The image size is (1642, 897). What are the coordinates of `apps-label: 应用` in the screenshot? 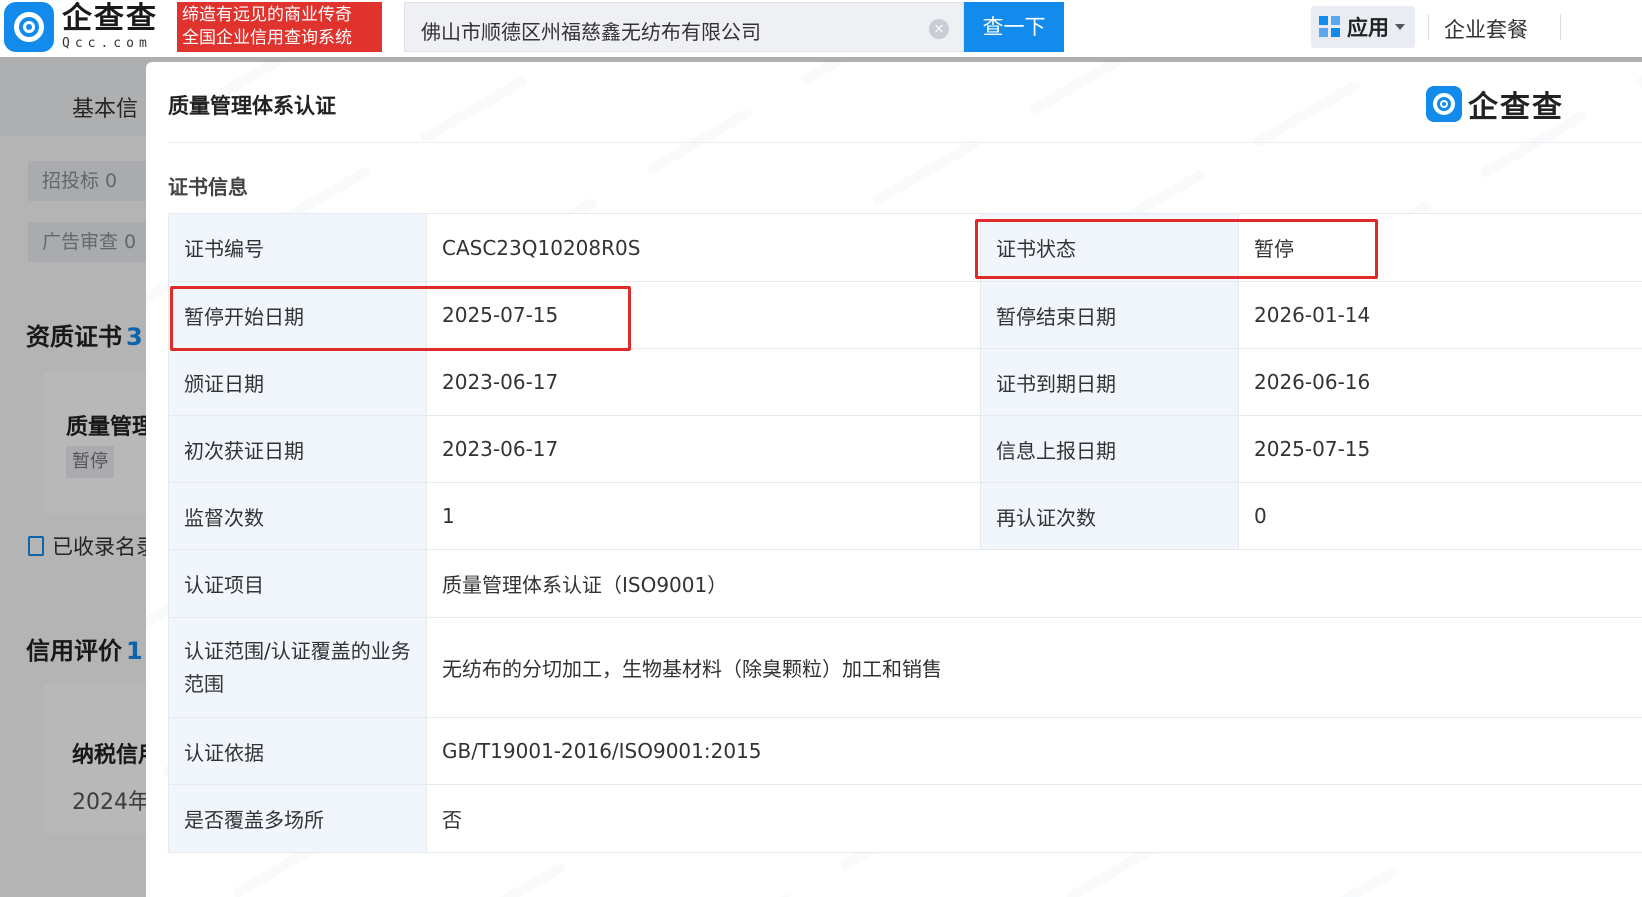 It's located at (1368, 28).